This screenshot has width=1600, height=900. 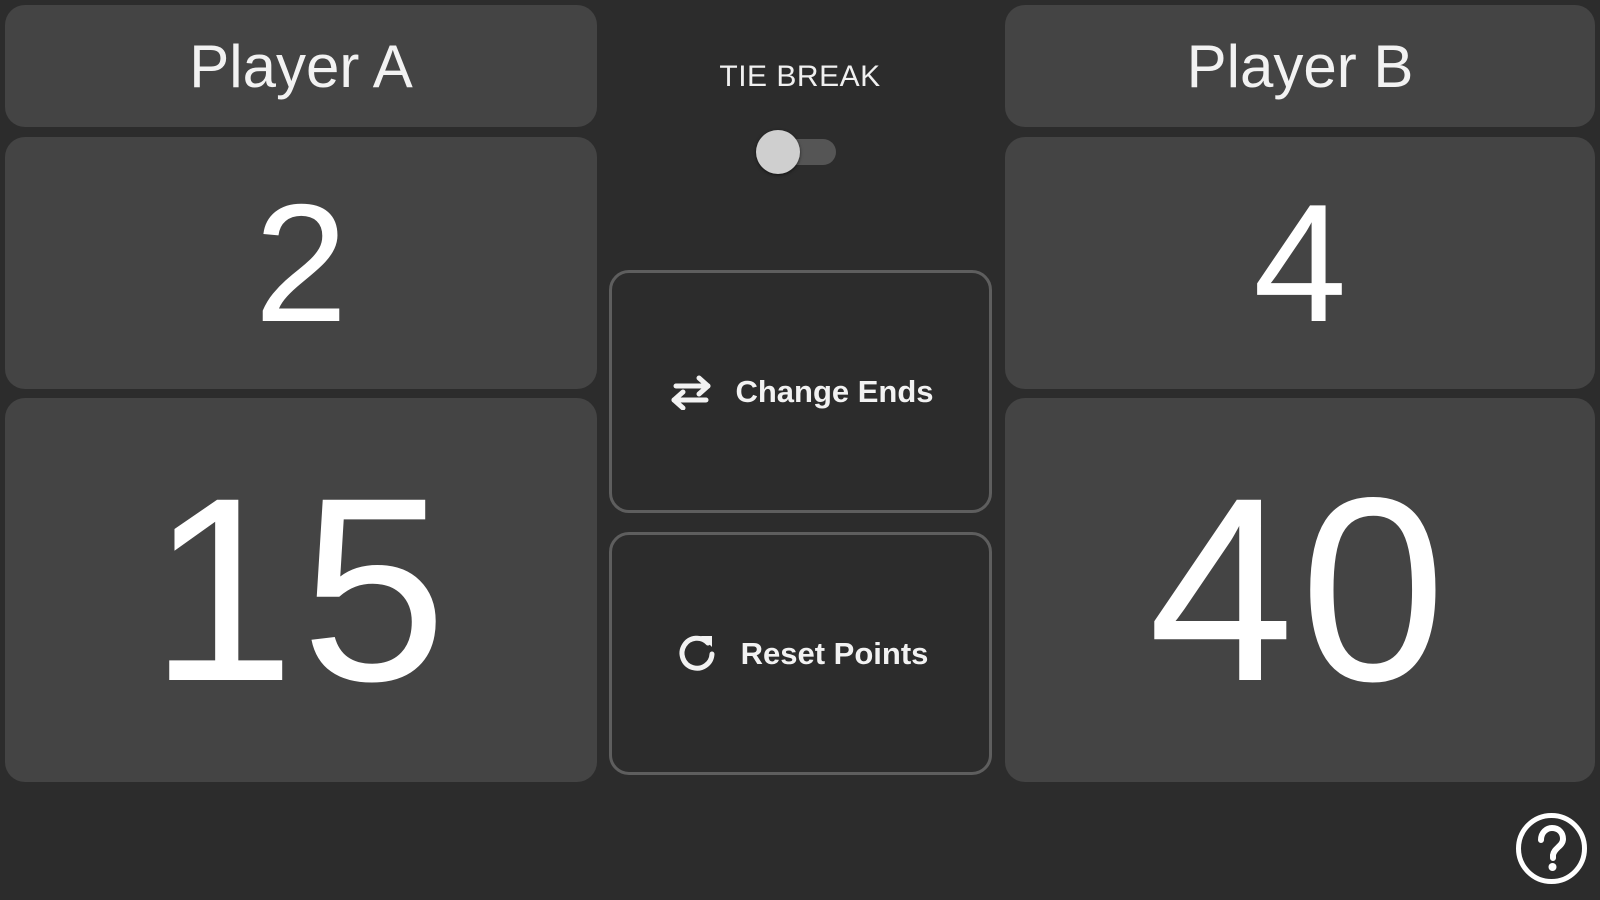 I want to click on help-button, so click(x=1551, y=848).